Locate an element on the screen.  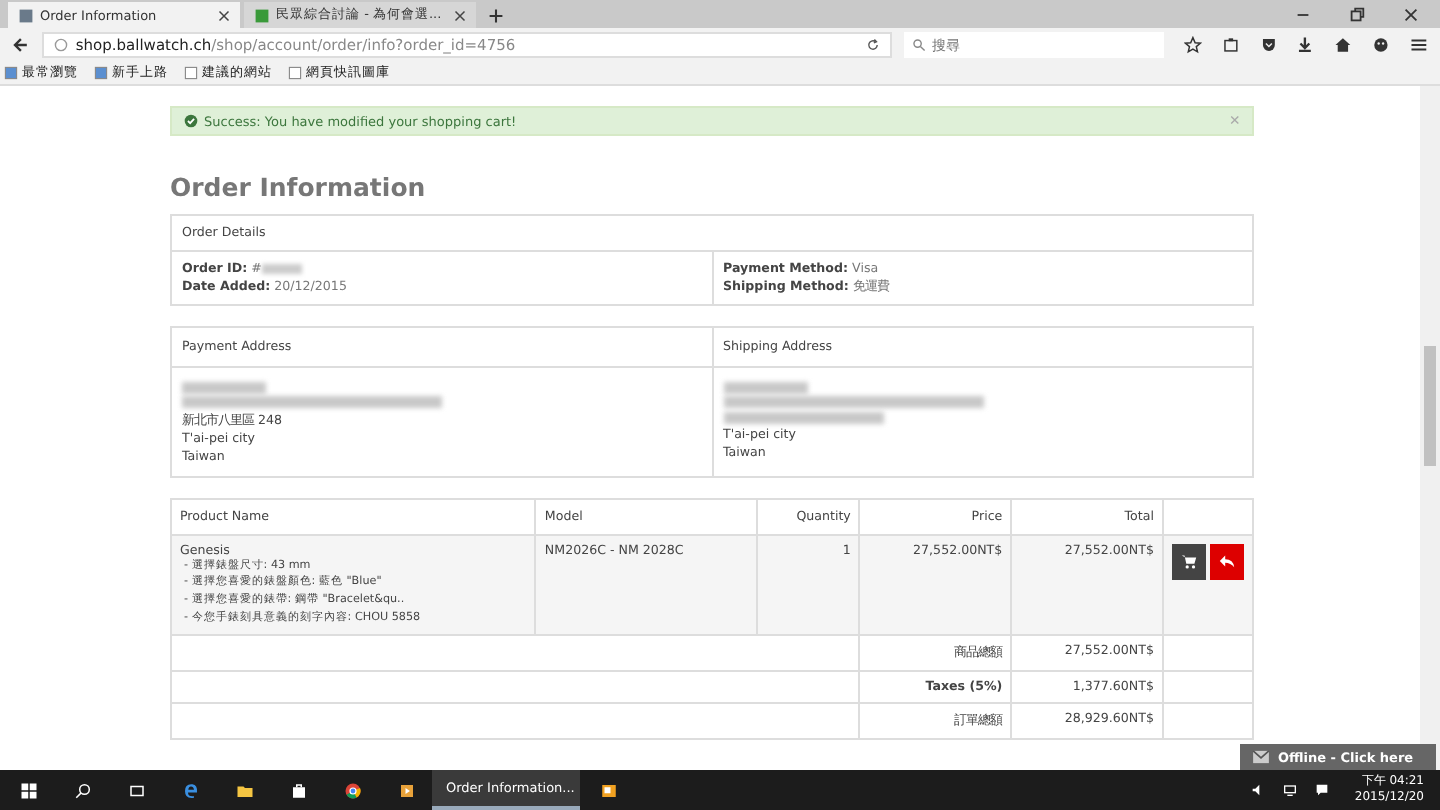
media-player-icon is located at coordinates (407, 790).